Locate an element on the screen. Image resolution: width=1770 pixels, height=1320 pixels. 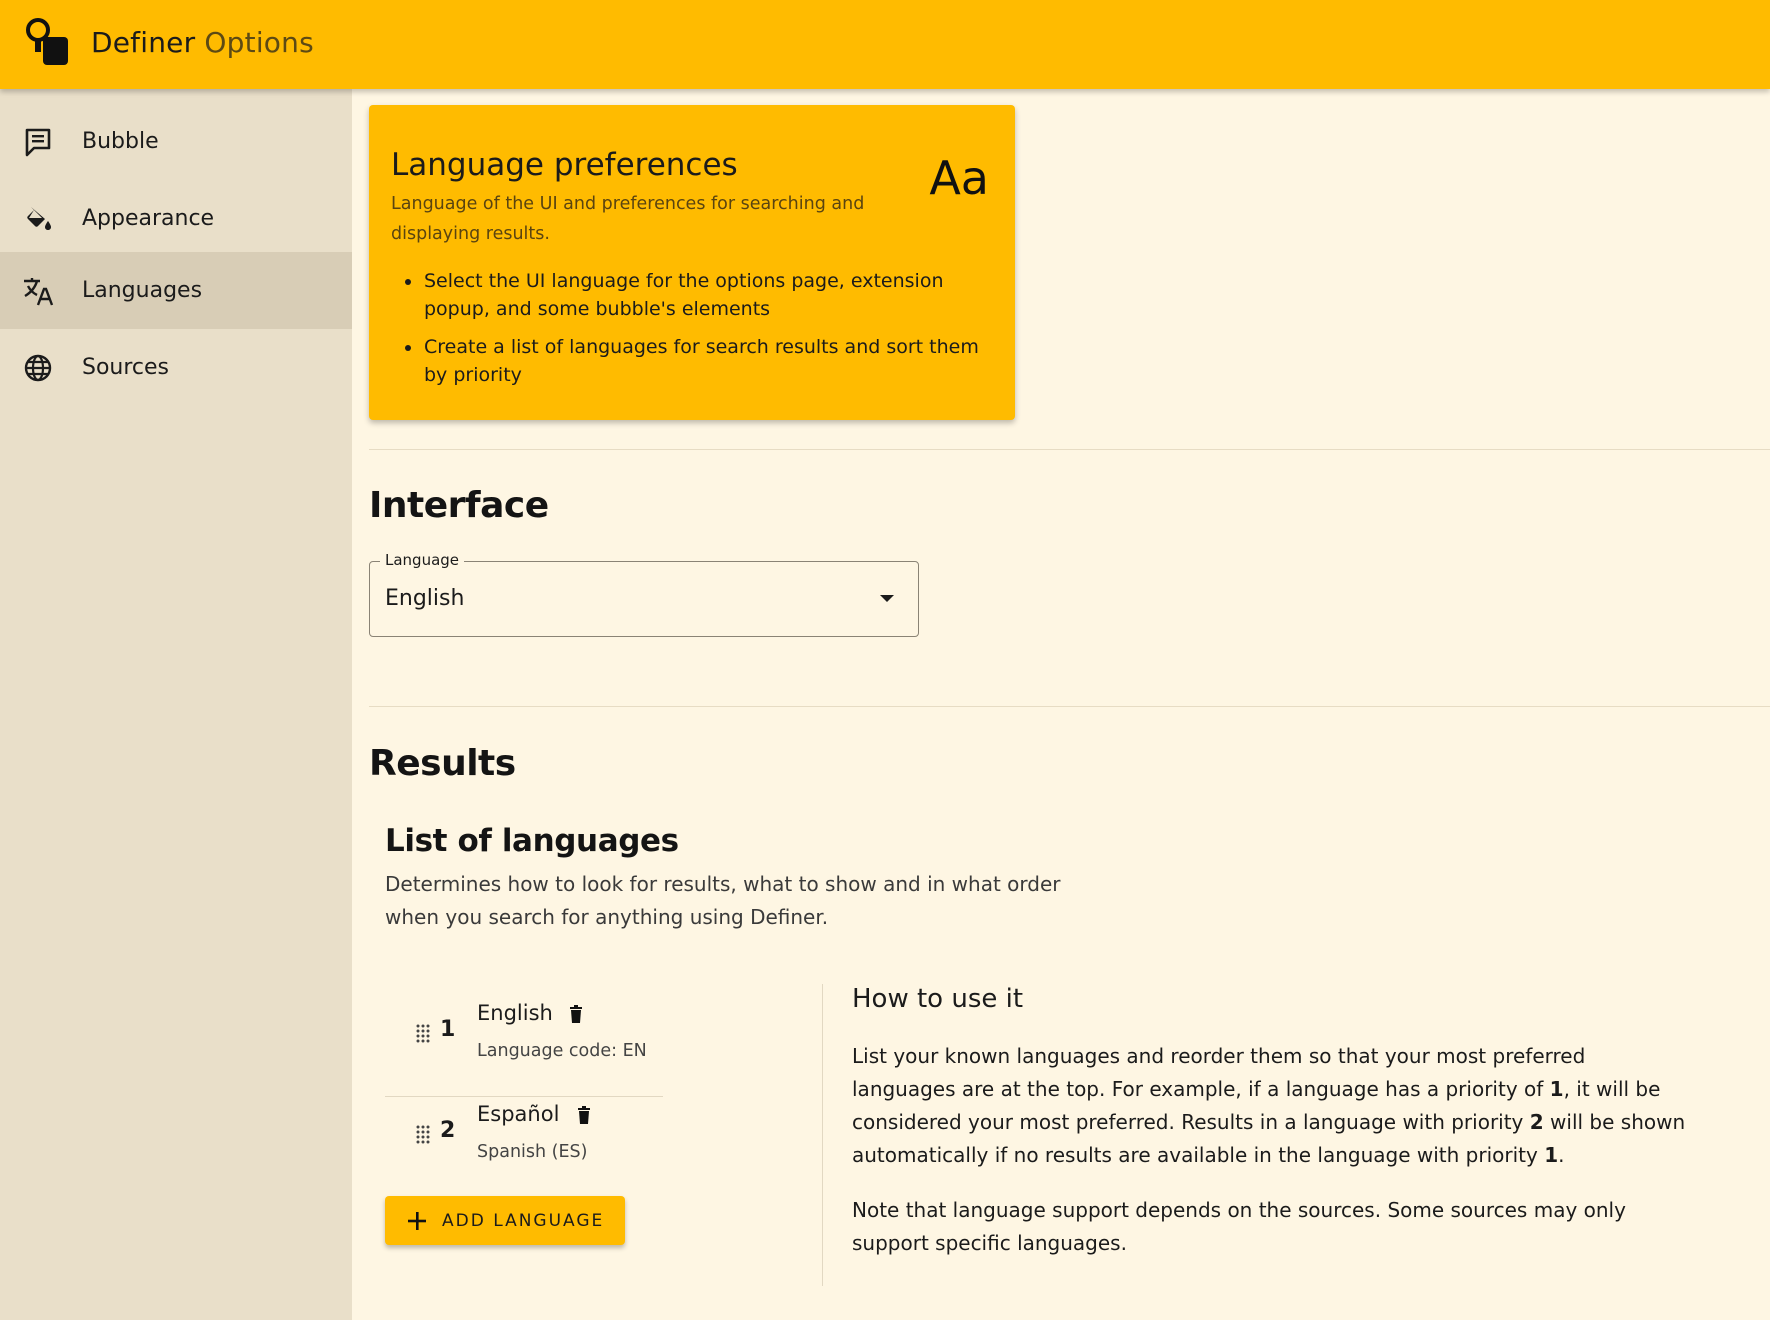
priority-number: 1 is located at coordinates (448, 1029).